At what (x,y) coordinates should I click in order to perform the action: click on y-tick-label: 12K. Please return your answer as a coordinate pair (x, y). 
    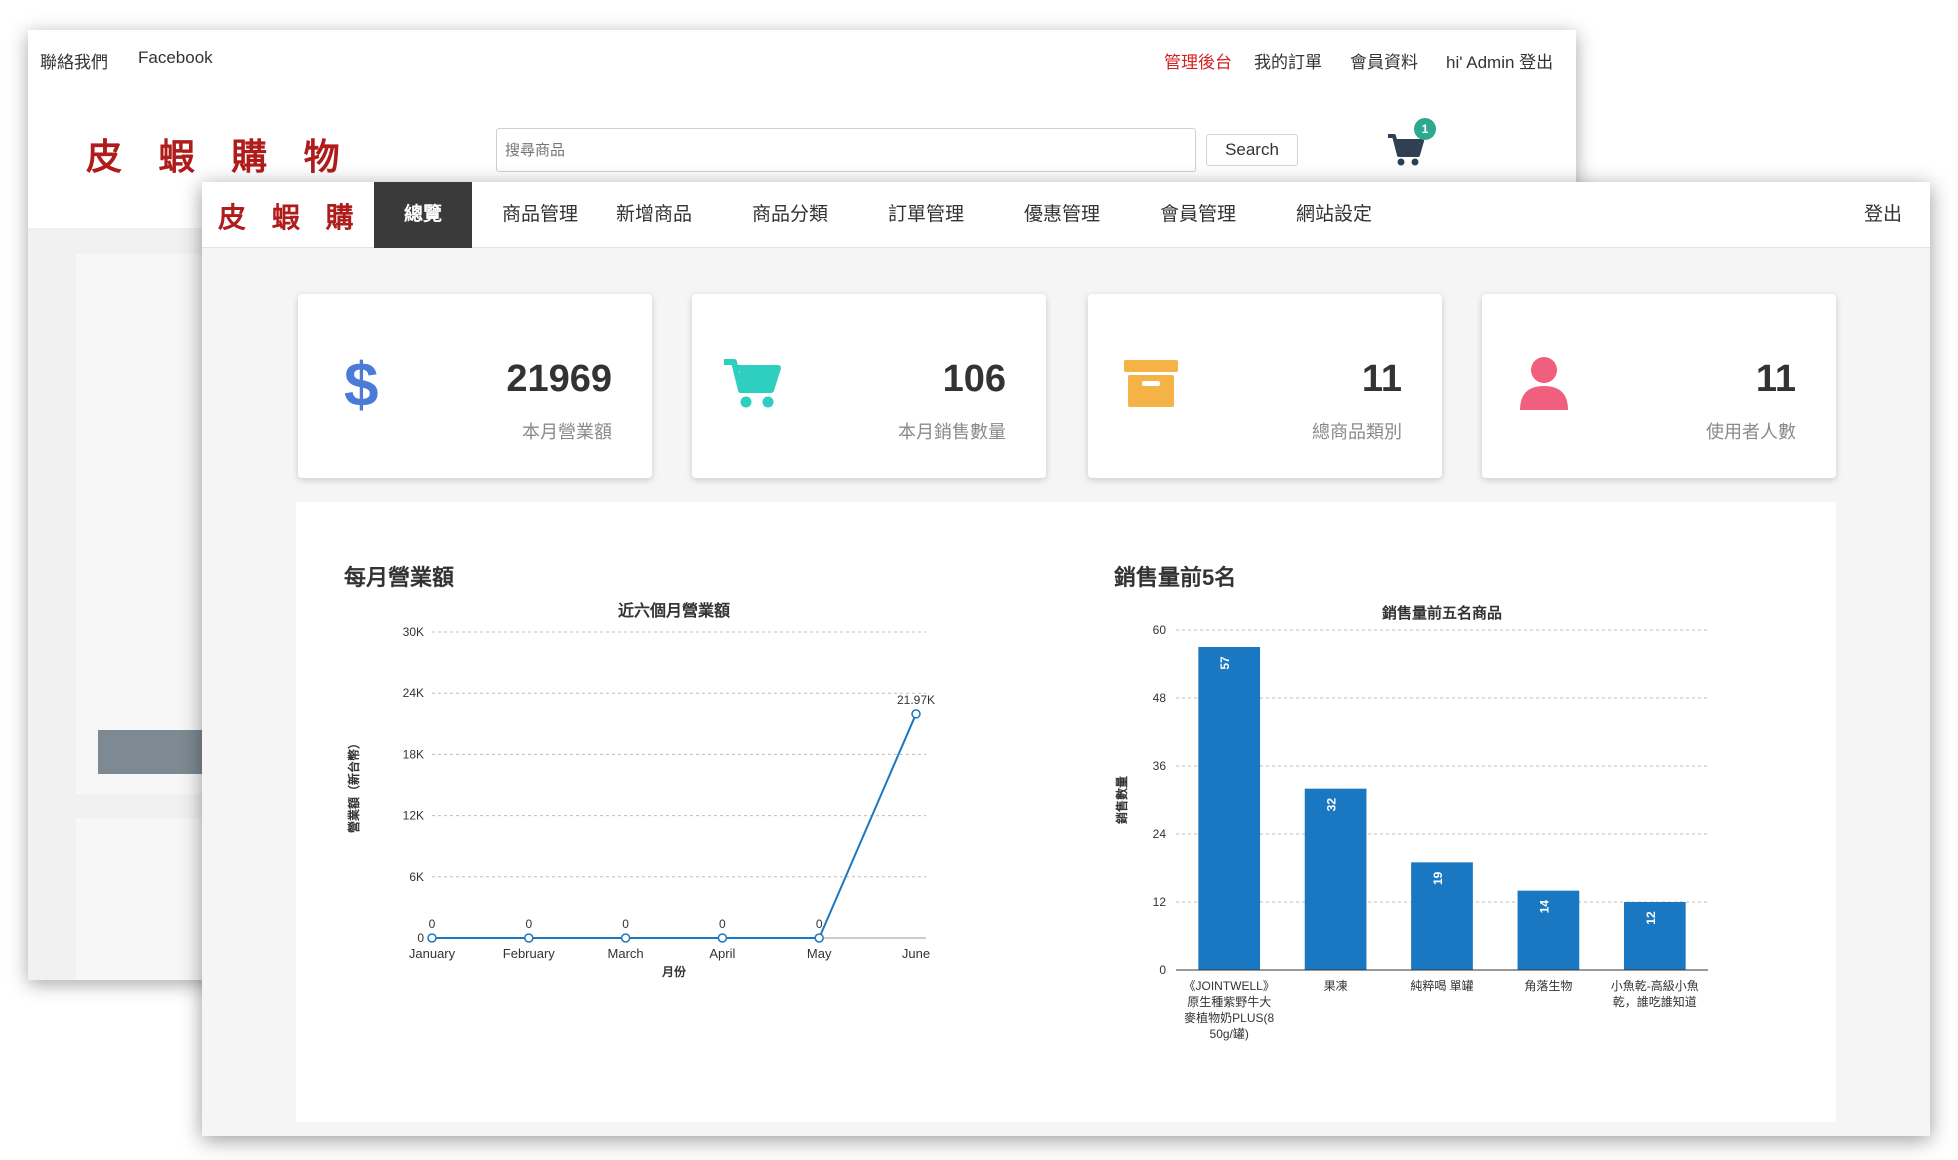
    Looking at the image, I should click on (413, 816).